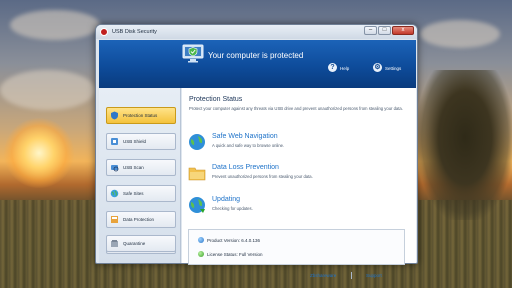  What do you see at coordinates (351, 275) in the screenshot?
I see `footer-divider` at bounding box center [351, 275].